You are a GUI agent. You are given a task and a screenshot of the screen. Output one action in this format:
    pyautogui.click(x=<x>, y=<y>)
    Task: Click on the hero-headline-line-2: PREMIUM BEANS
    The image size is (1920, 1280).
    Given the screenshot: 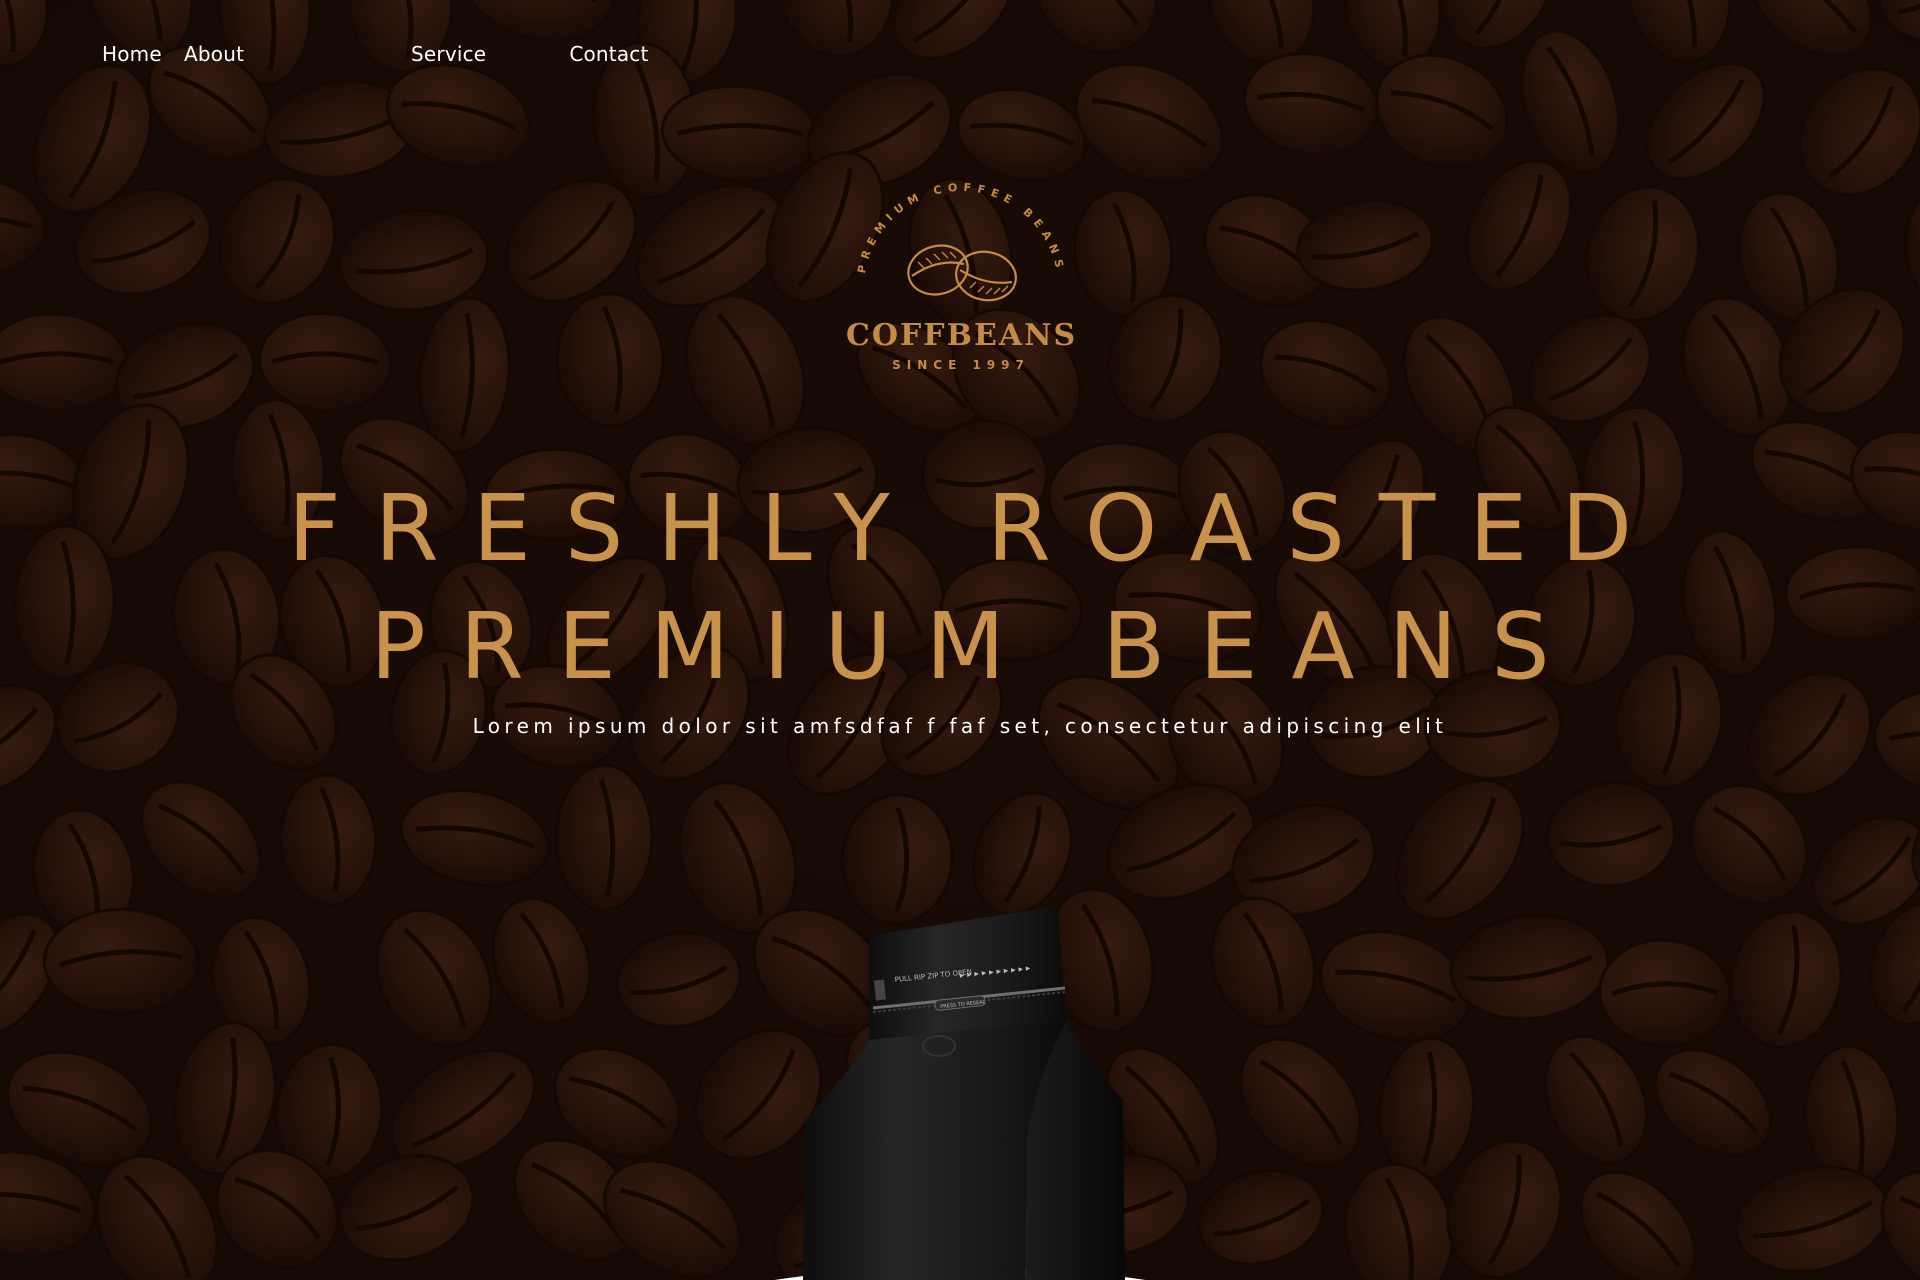 What is the action you would take?
    pyautogui.click(x=977, y=646)
    